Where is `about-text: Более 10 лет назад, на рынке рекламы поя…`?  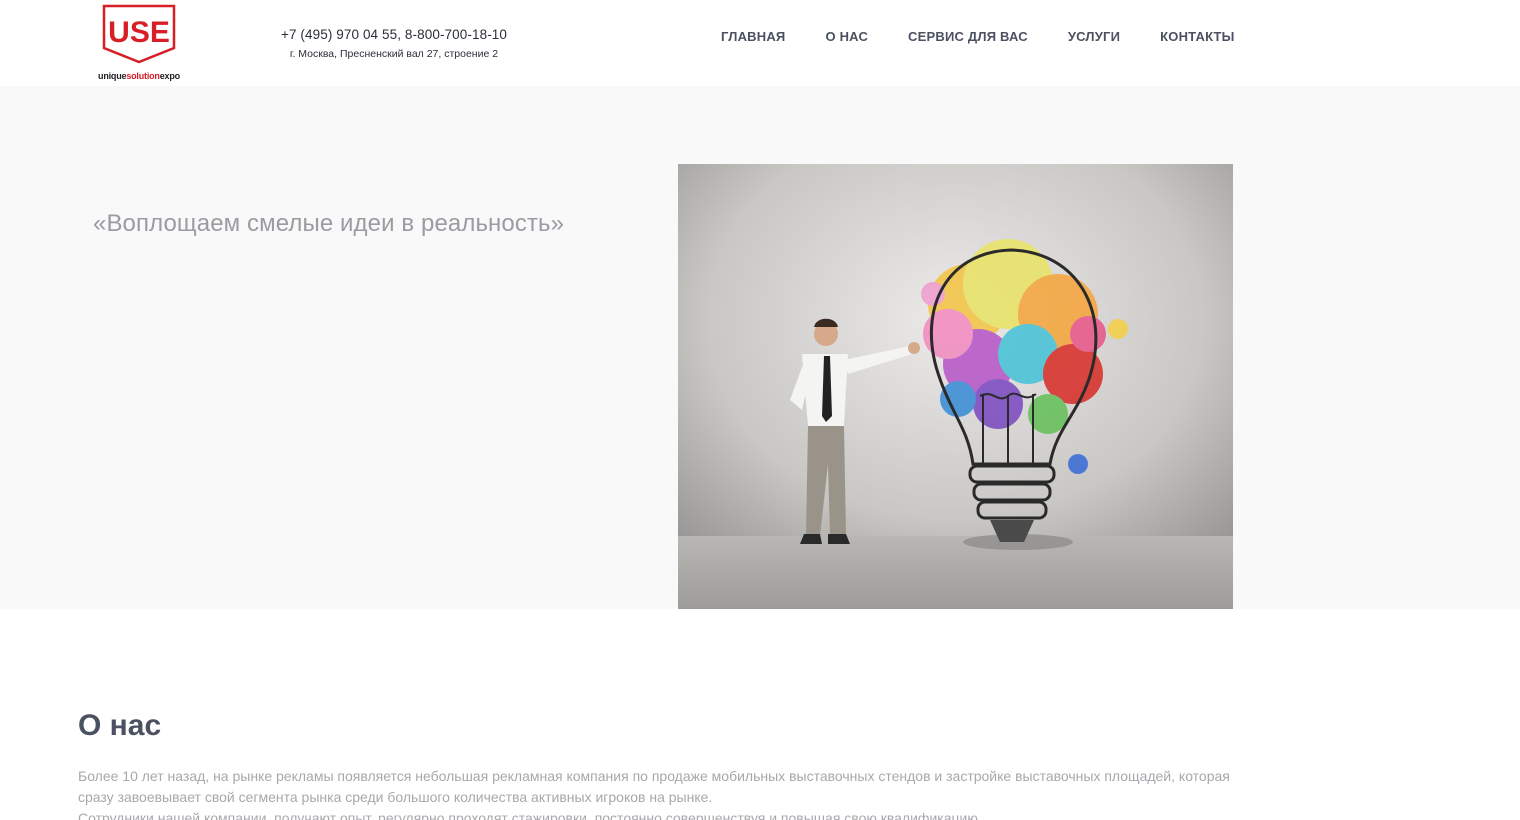
about-text: Более 10 лет назад, на рынке рекламы поя… is located at coordinates (658, 793).